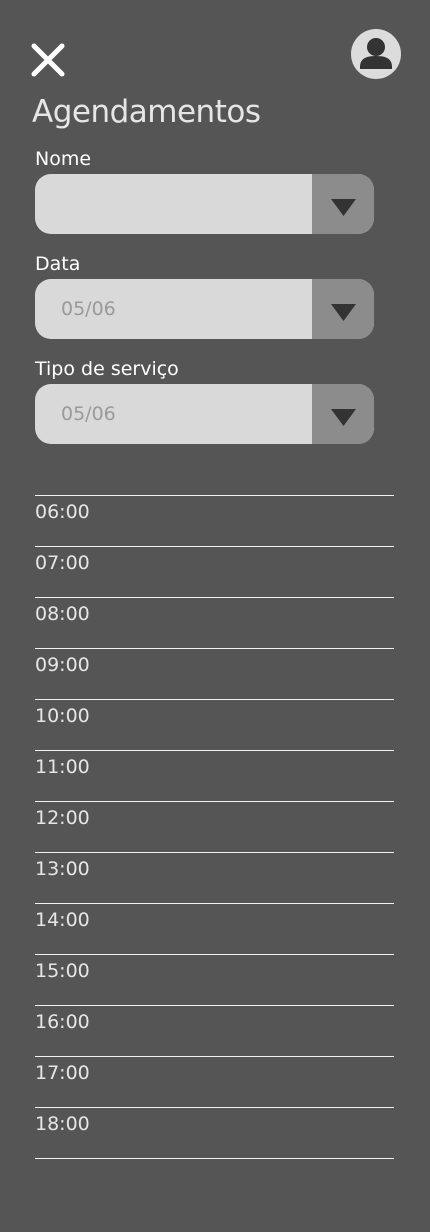 The width and height of the screenshot is (430, 1232). Describe the element at coordinates (204, 204) in the screenshot. I see `name-select` at that location.